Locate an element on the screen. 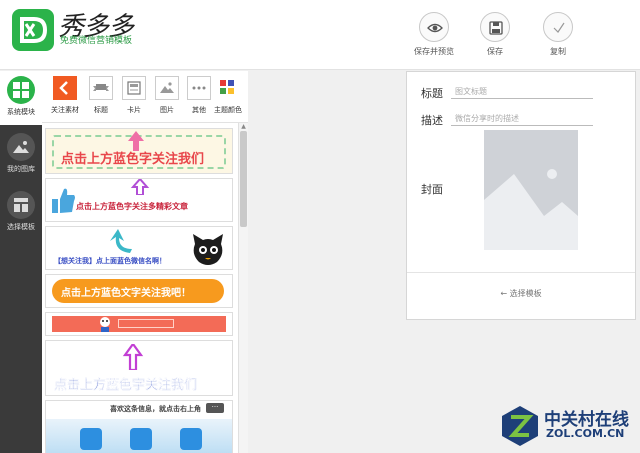  card-icon is located at coordinates (134, 88).